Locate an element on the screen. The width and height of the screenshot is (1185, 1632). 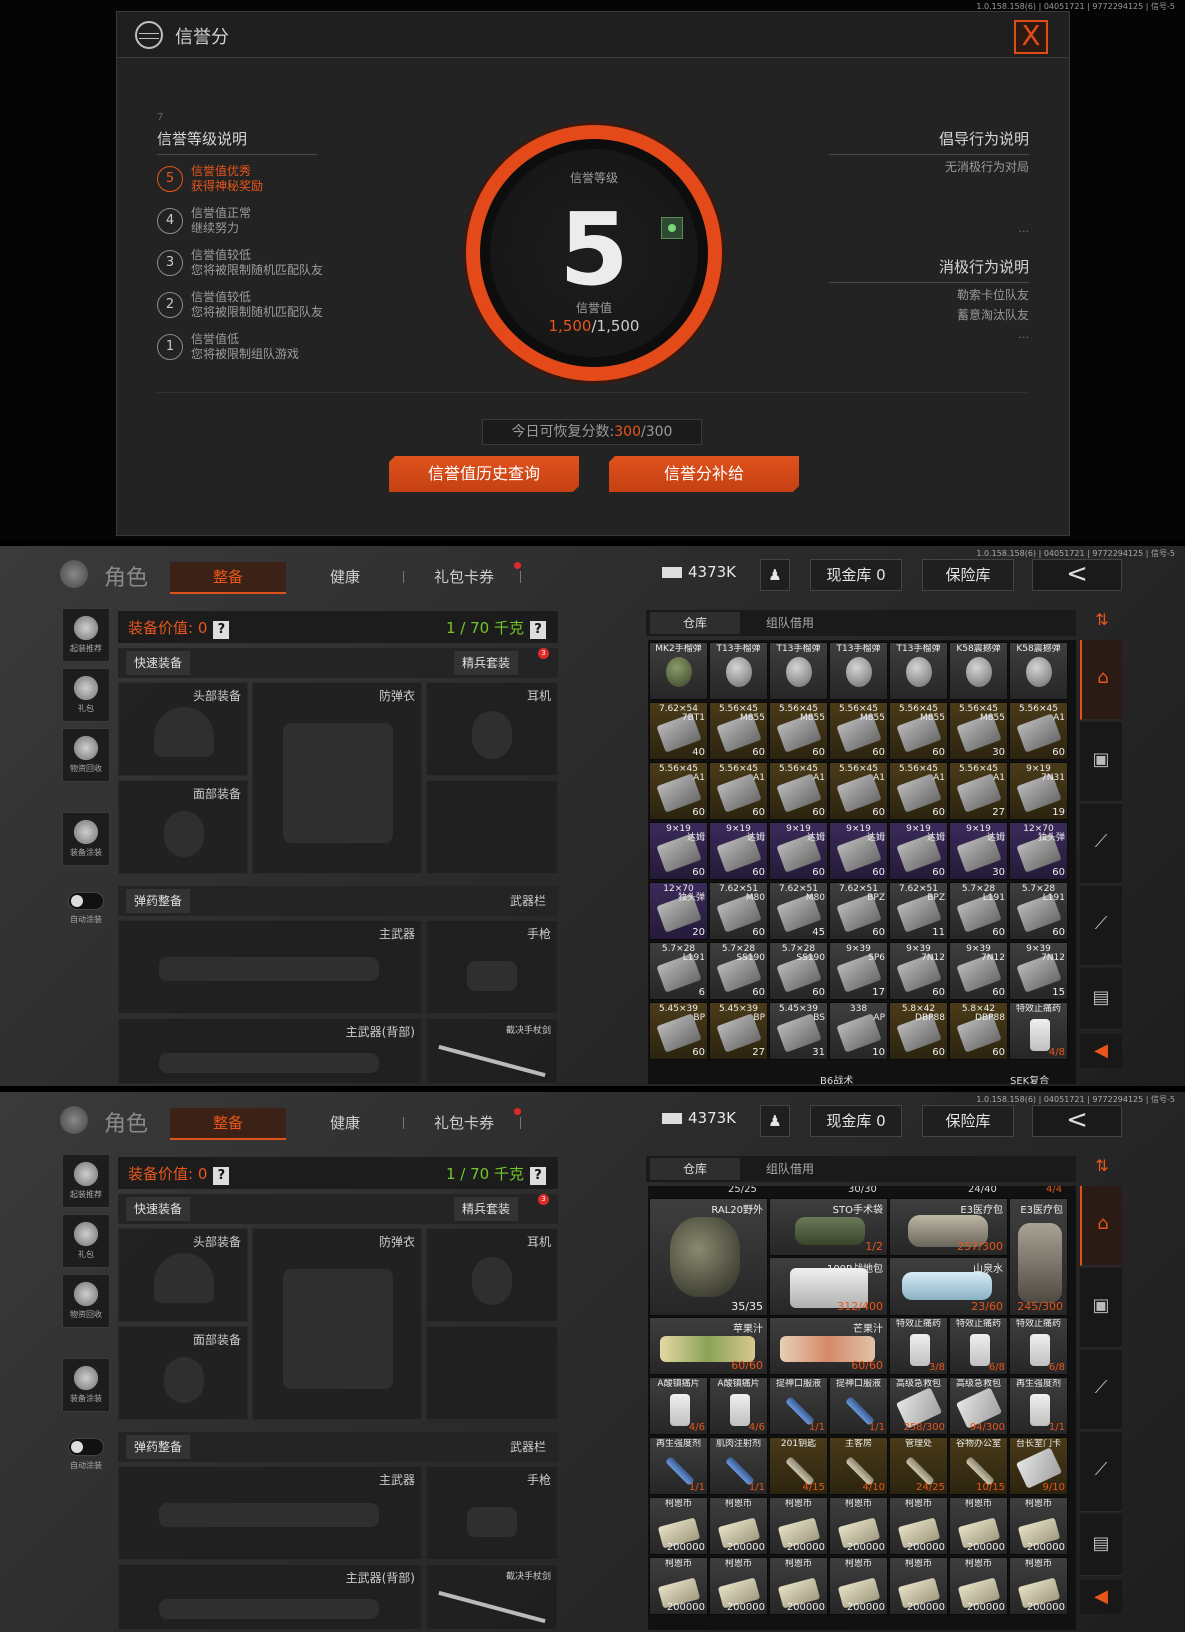
inventory-item: 5.56×45 M855 30 is located at coordinates (978, 731).